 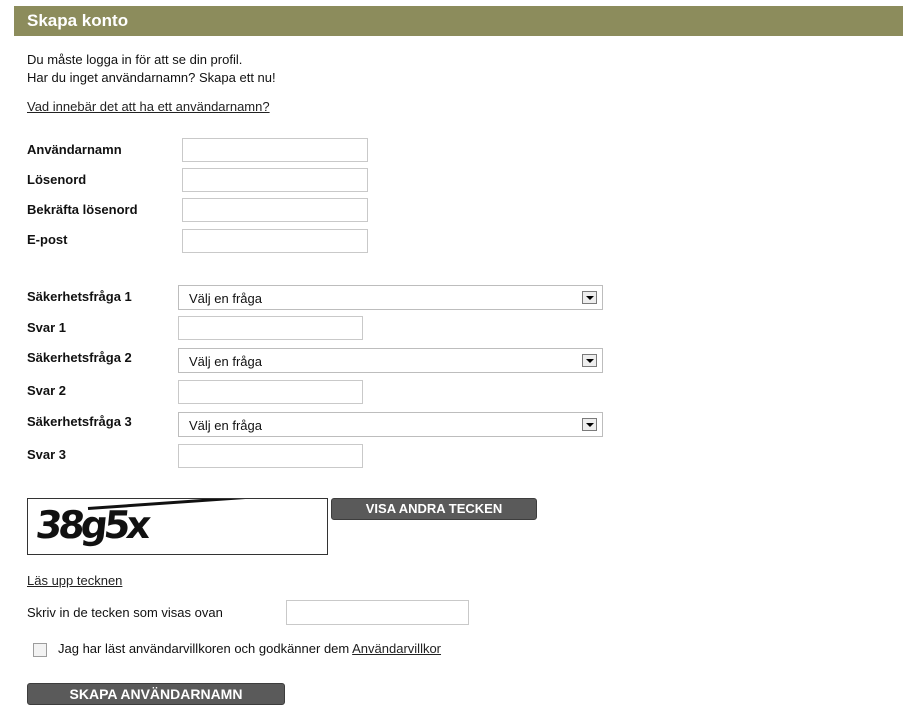 I want to click on answer-3-input, so click(x=270, y=456).